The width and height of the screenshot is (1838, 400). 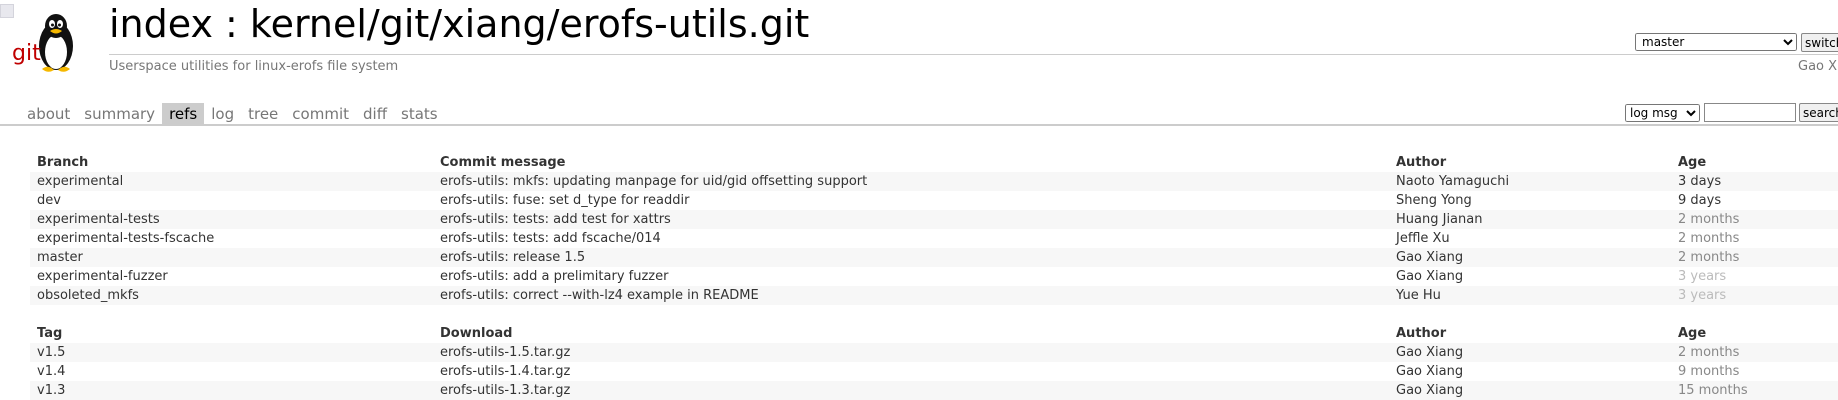 What do you see at coordinates (320, 113) in the screenshot?
I see `tab-commit: commit` at bounding box center [320, 113].